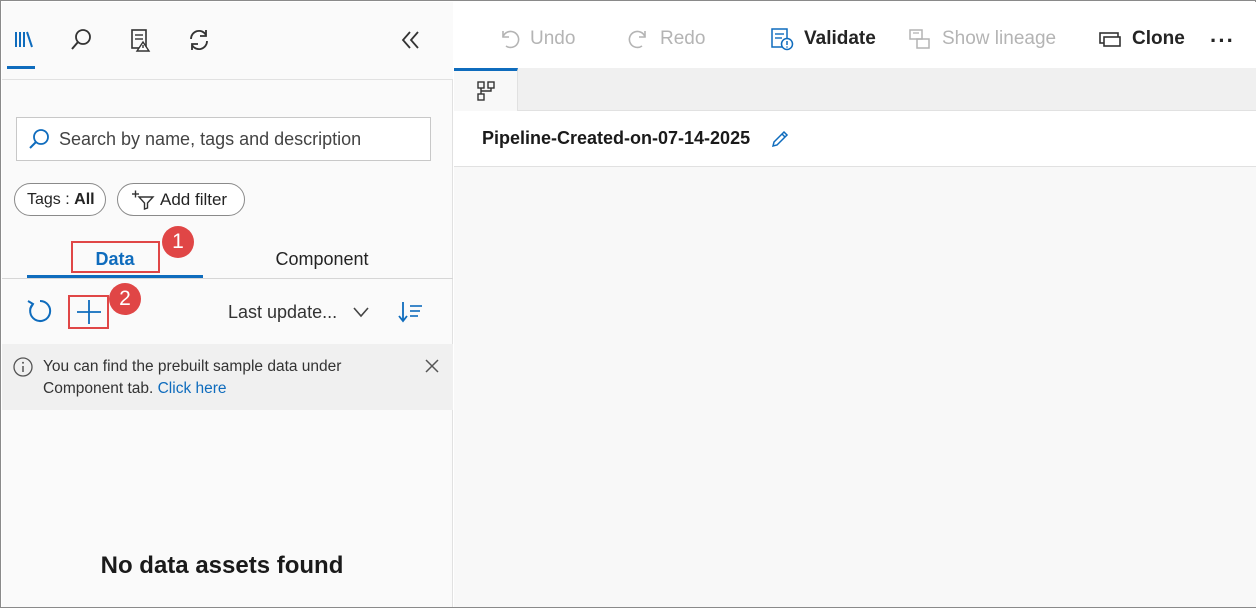 This screenshot has width=1256, height=608. Describe the element at coordinates (194, 199) in the screenshot. I see `add-filter-label: Add filter` at that location.